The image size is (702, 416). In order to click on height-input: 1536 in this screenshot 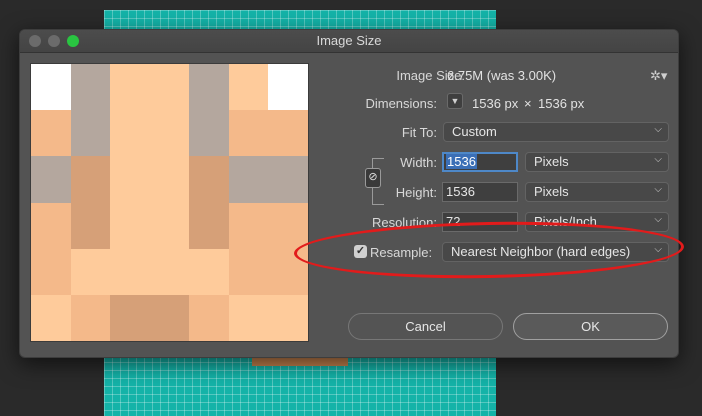, I will do `click(480, 192)`.